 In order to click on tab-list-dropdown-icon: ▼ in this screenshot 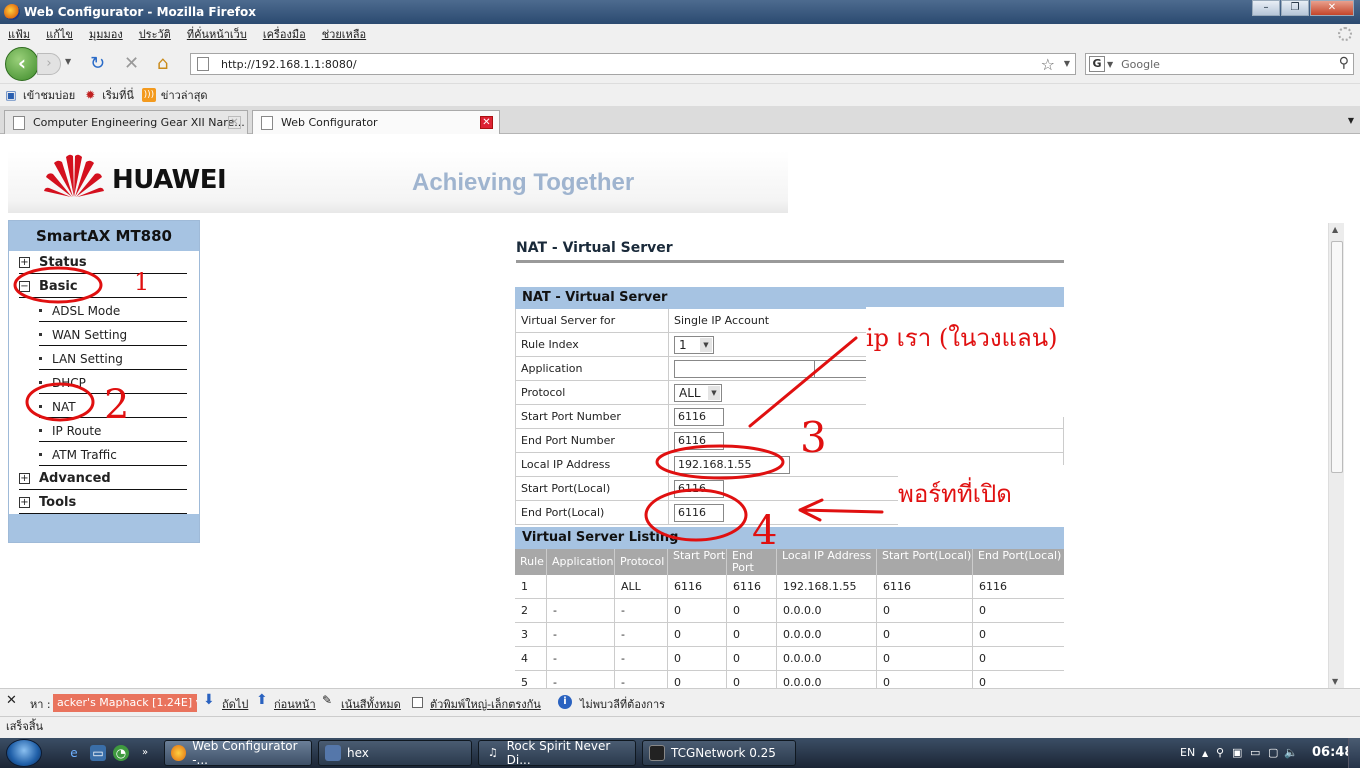, I will do `click(1351, 120)`.